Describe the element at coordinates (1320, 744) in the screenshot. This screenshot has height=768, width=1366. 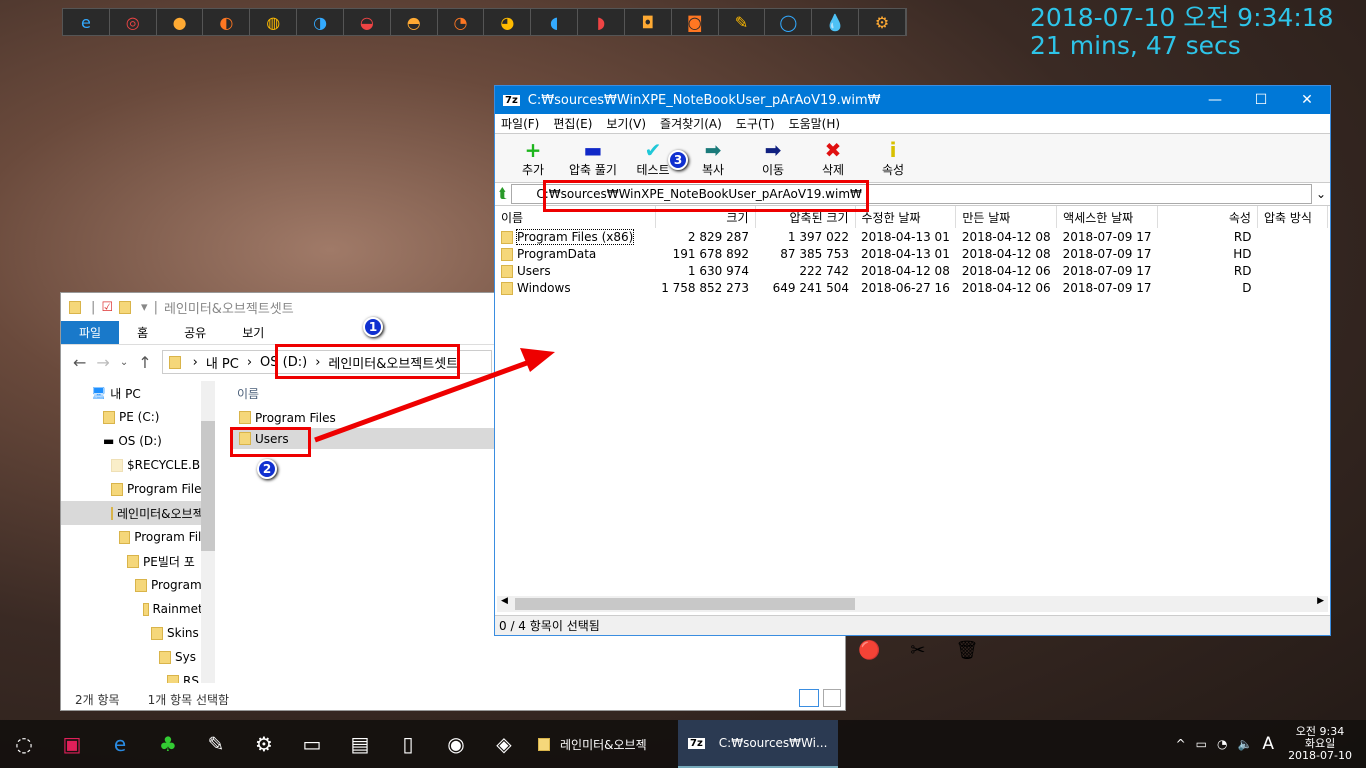
I see `taskbar-clock: 오전 9:34 화요일 2018-07-10` at that location.